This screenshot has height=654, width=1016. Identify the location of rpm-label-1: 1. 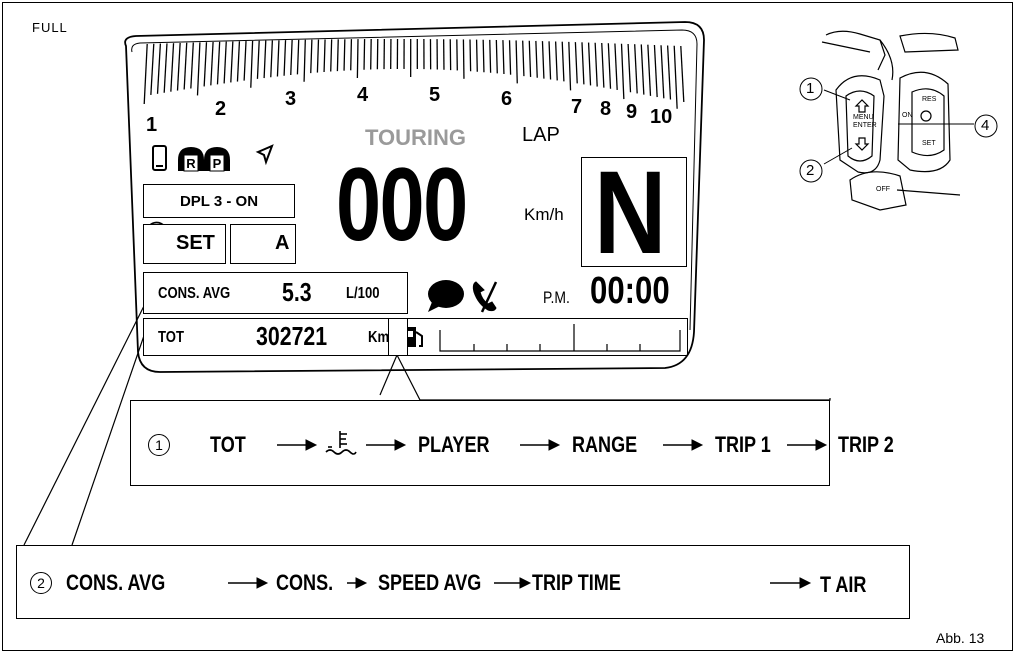
(152, 125).